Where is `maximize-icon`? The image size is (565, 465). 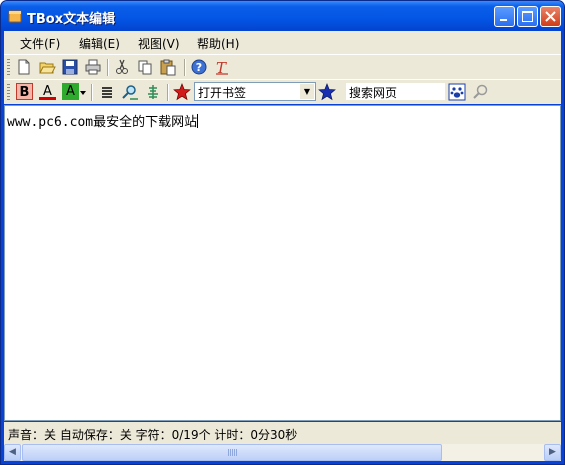 maximize-icon is located at coordinates (527, 16).